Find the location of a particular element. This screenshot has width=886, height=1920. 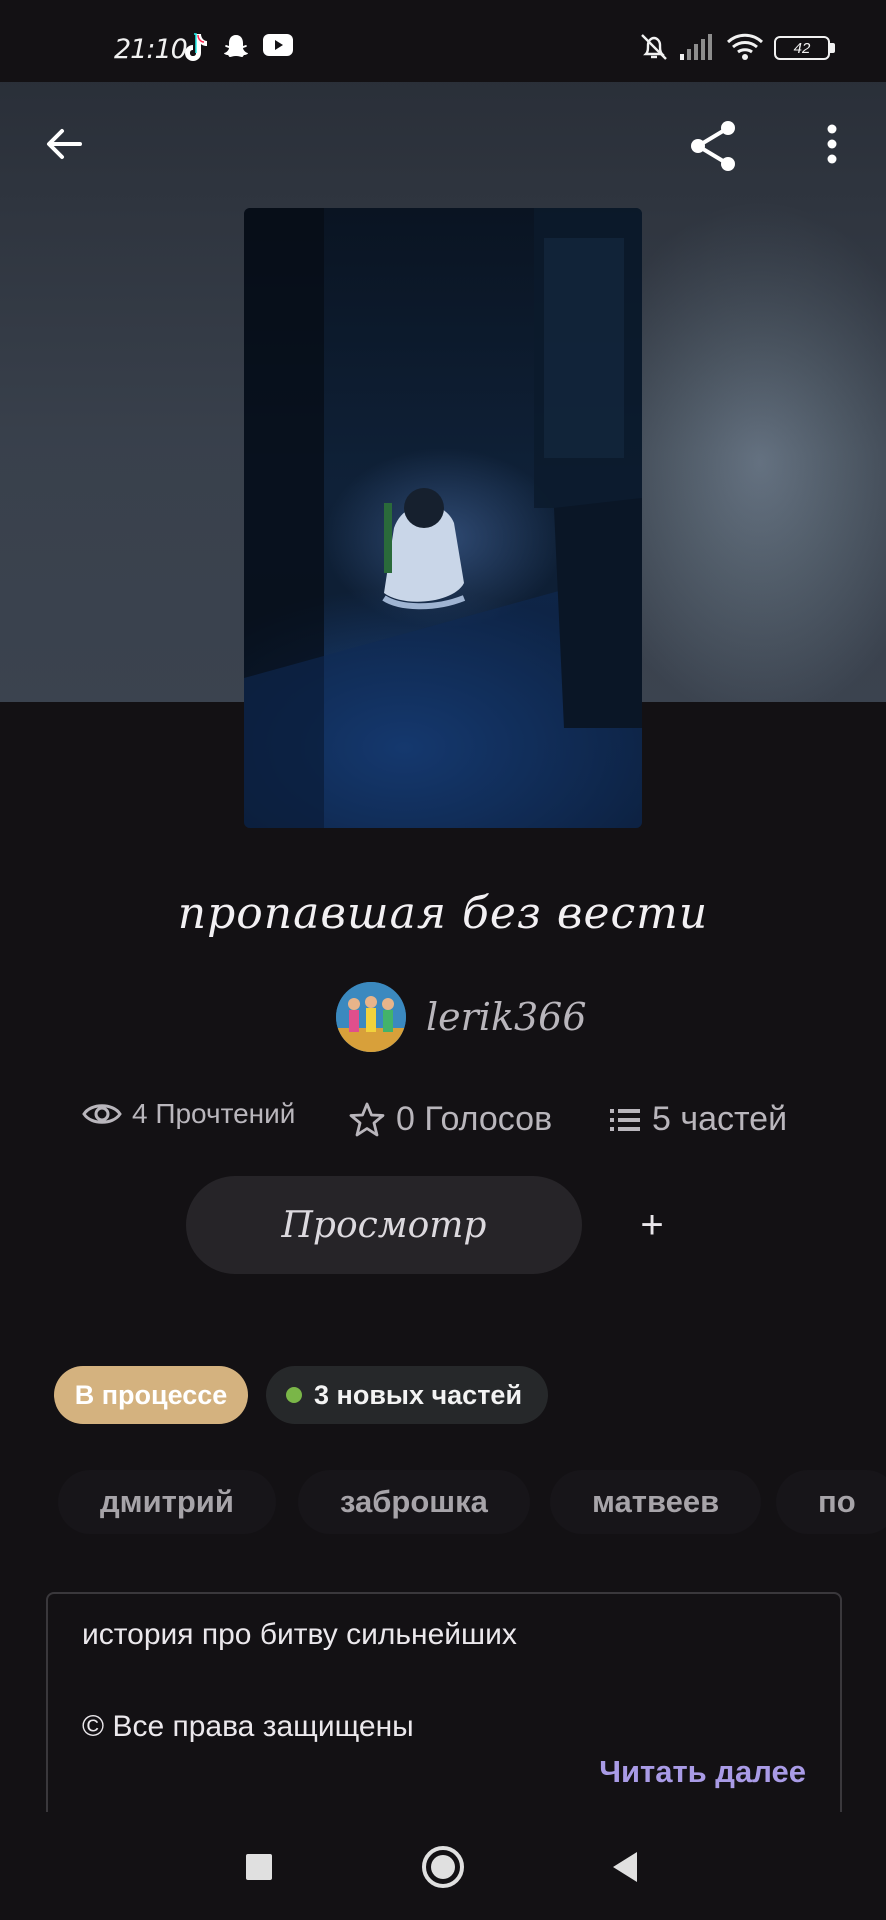

system-nav-bar is located at coordinates (443, 1866).